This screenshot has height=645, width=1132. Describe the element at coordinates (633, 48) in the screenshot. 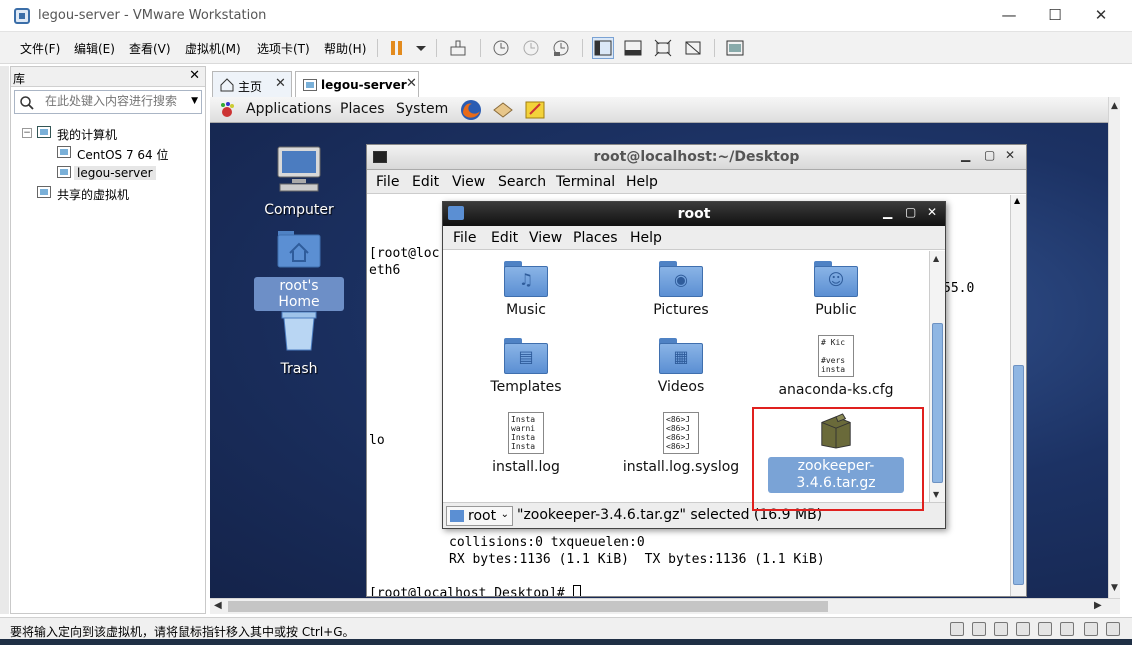

I see `thumbnail-bar-button` at that location.